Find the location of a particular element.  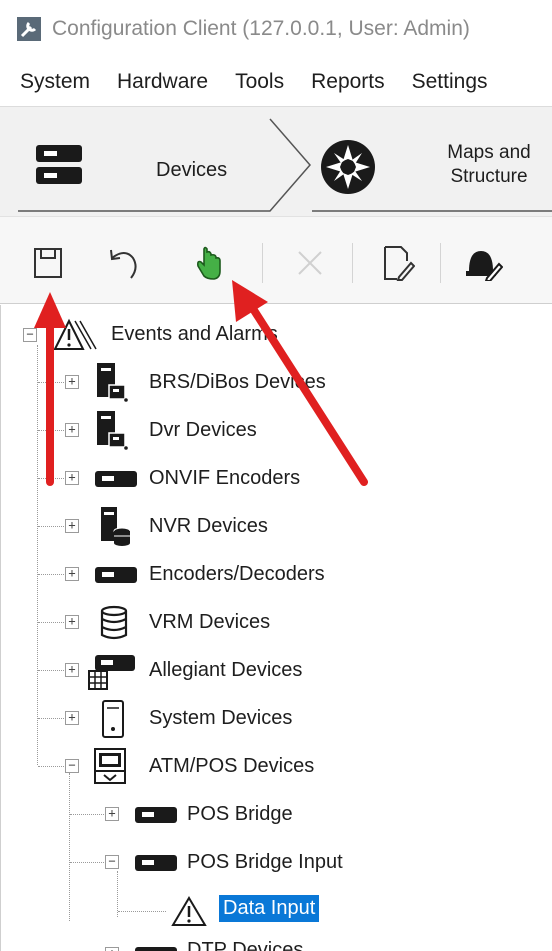

menu-bar: System Hardware Tools Reports Settings is located at coordinates (276, 82).